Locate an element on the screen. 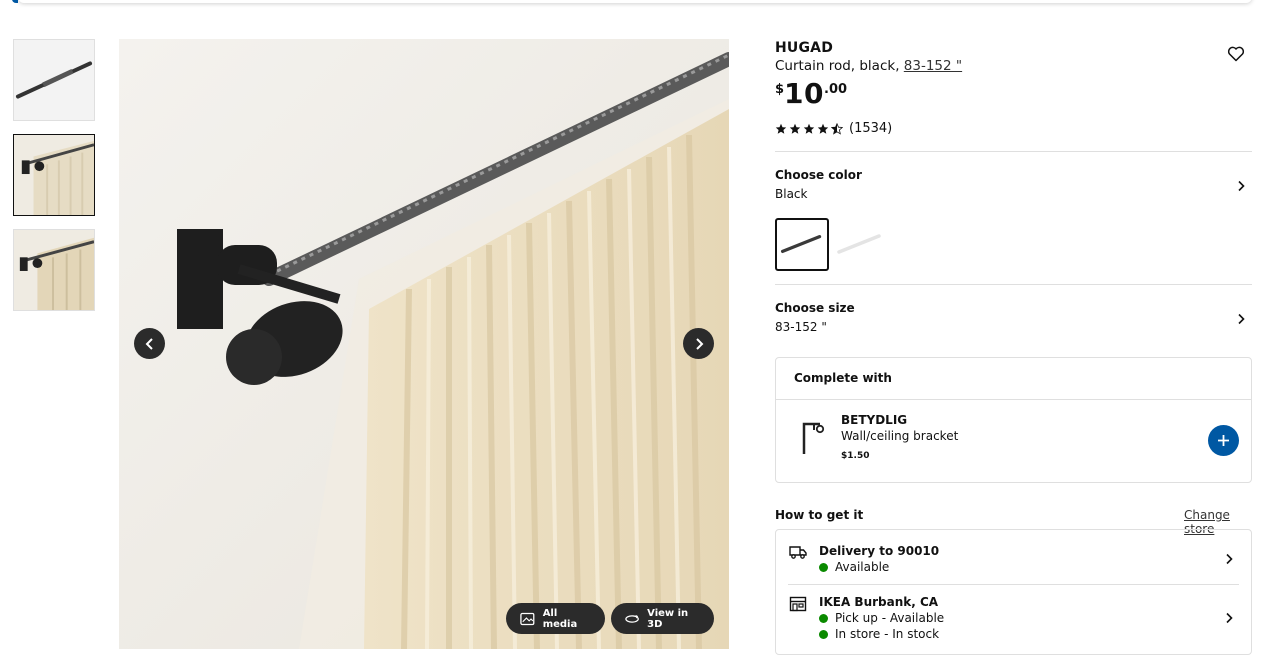 Image resolution: width=1280 pixels, height=656 pixels. product-rating: (1534) is located at coordinates (833, 128).